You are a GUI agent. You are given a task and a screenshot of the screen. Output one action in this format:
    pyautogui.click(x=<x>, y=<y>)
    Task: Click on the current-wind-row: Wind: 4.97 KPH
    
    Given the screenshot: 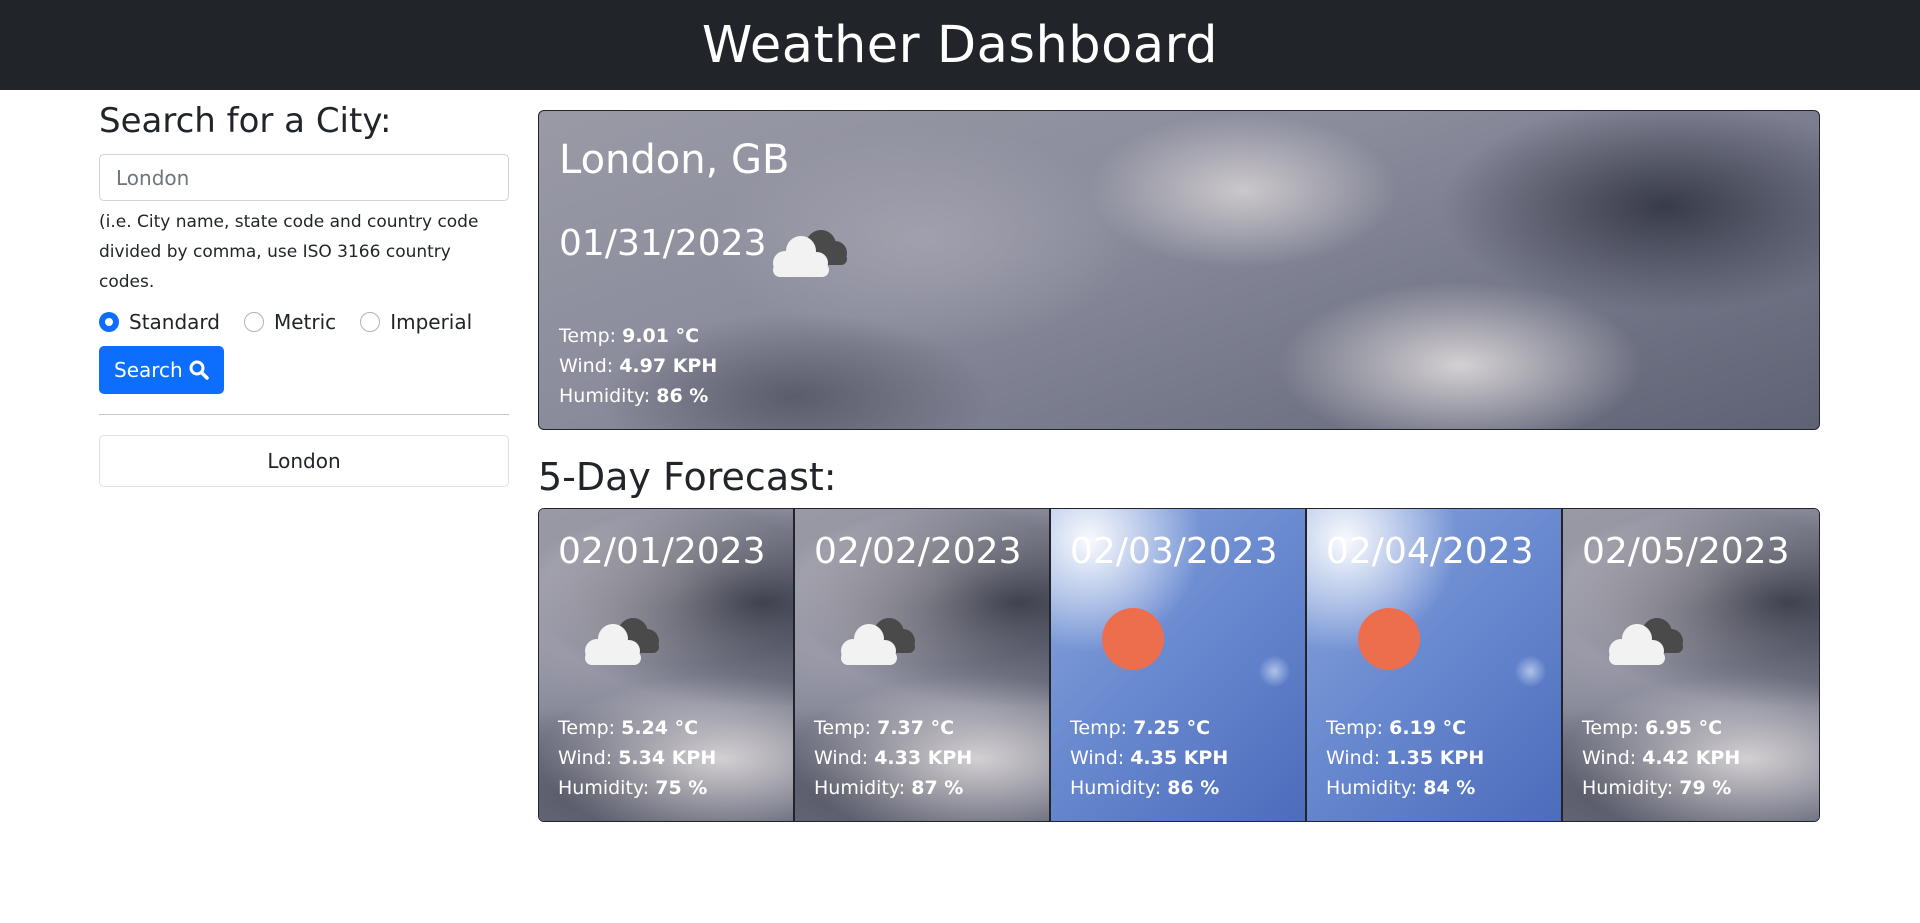 What is the action you would take?
    pyautogui.click(x=638, y=366)
    